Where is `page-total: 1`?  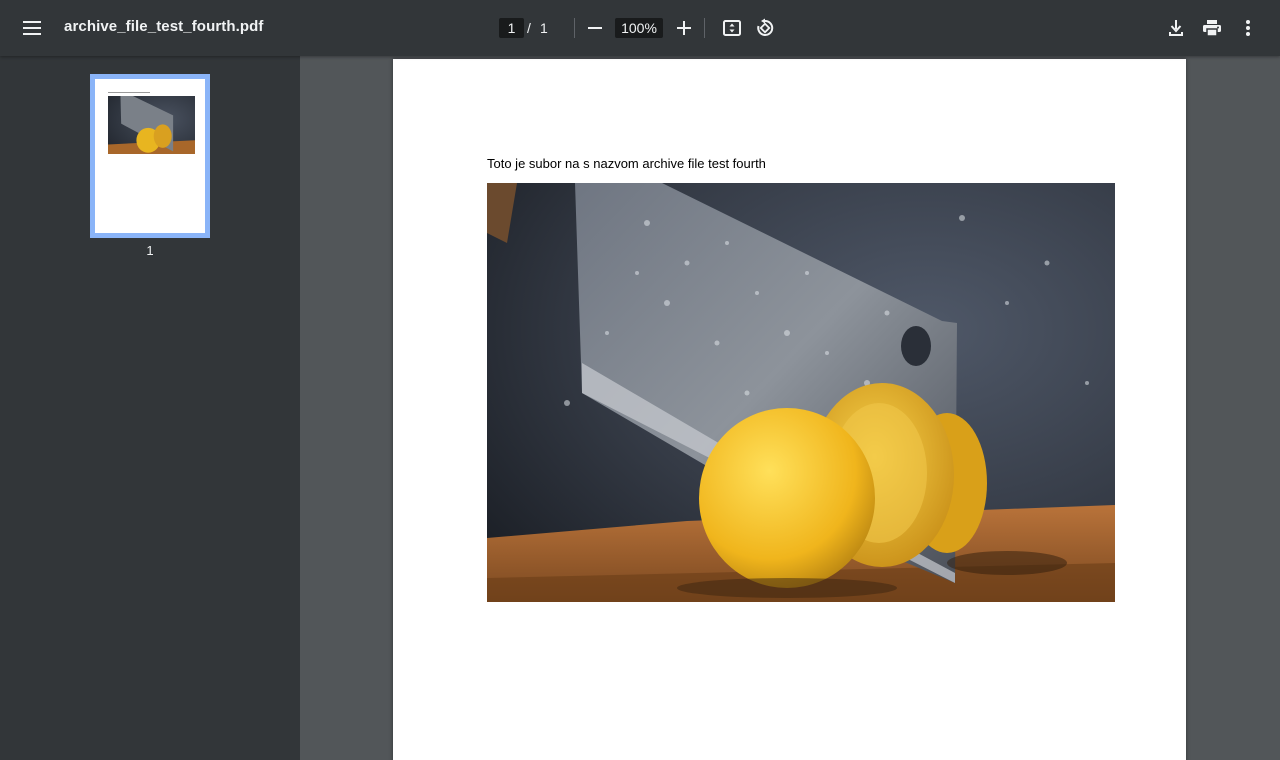
page-total: 1 is located at coordinates (544, 28).